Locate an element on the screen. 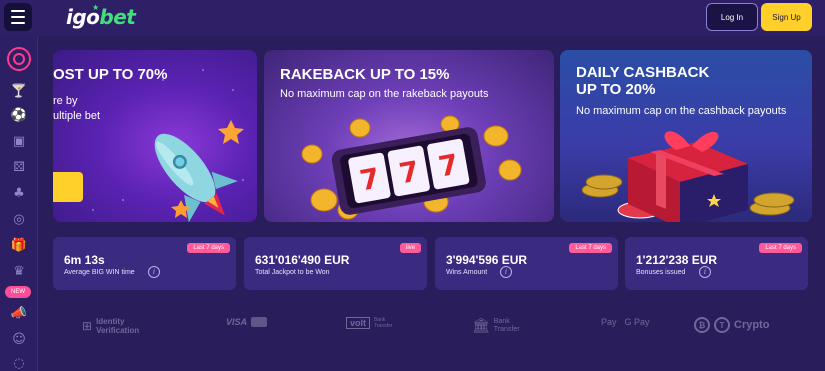 The image size is (825, 371). promo-subtitle: No maximum cap on the rakeback payouts is located at coordinates (384, 94).